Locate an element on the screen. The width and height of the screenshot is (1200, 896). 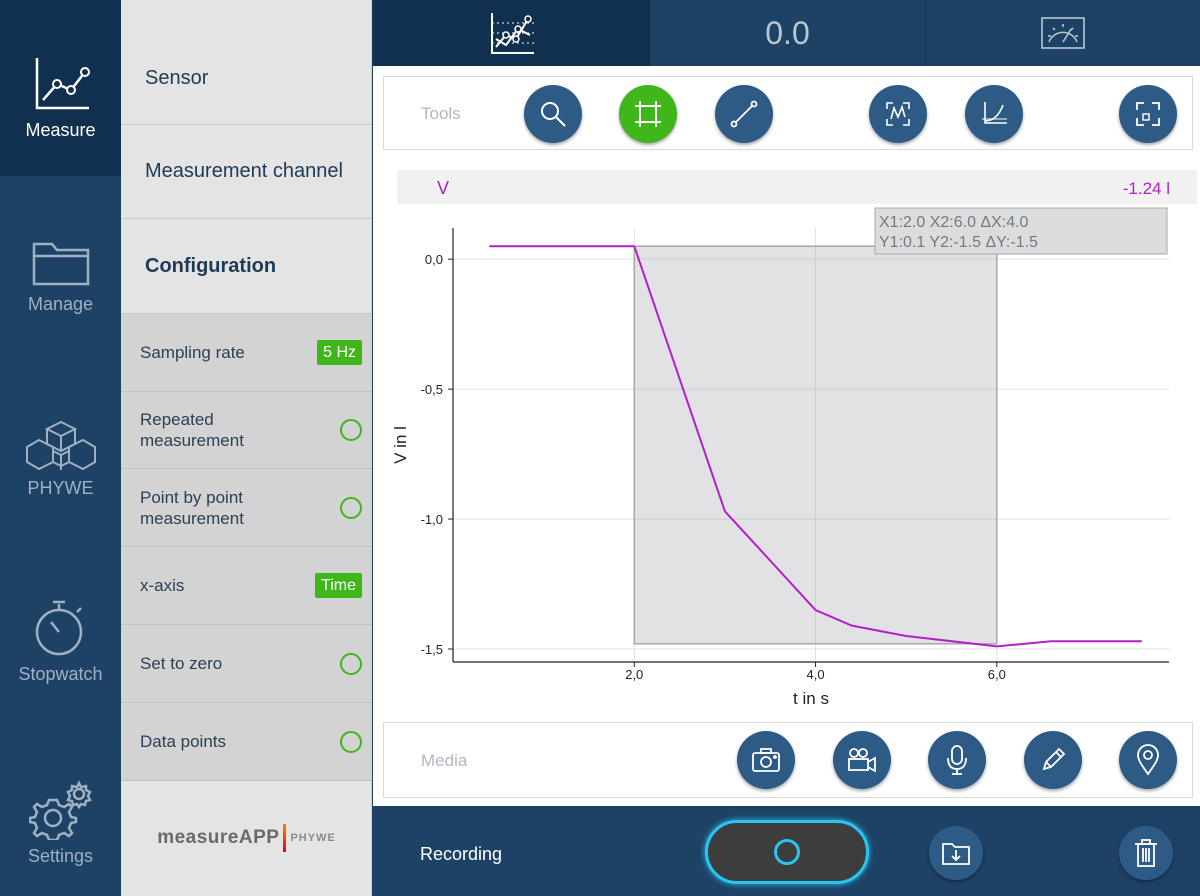
nav-item-measure: Measure is located at coordinates (60, 88).